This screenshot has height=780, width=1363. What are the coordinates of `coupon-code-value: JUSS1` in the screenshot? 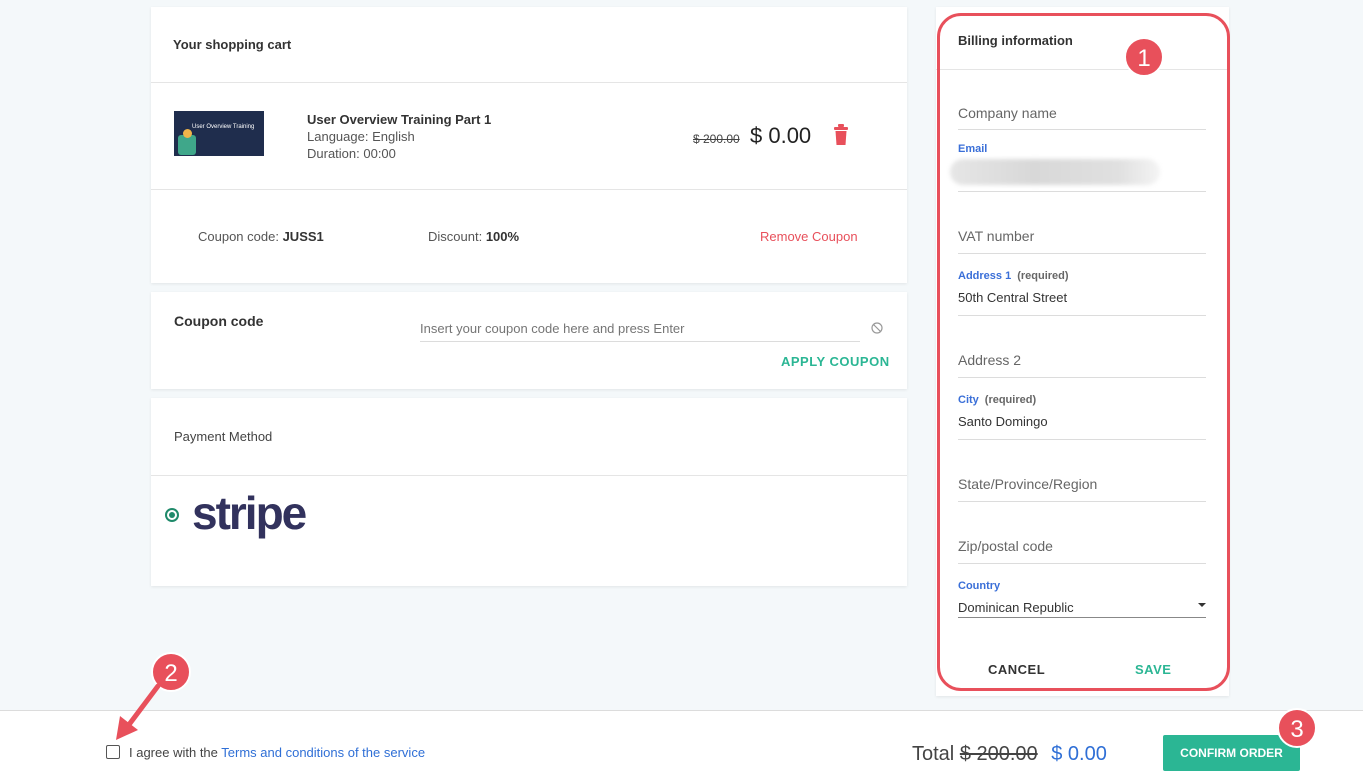 It's located at (303, 236).